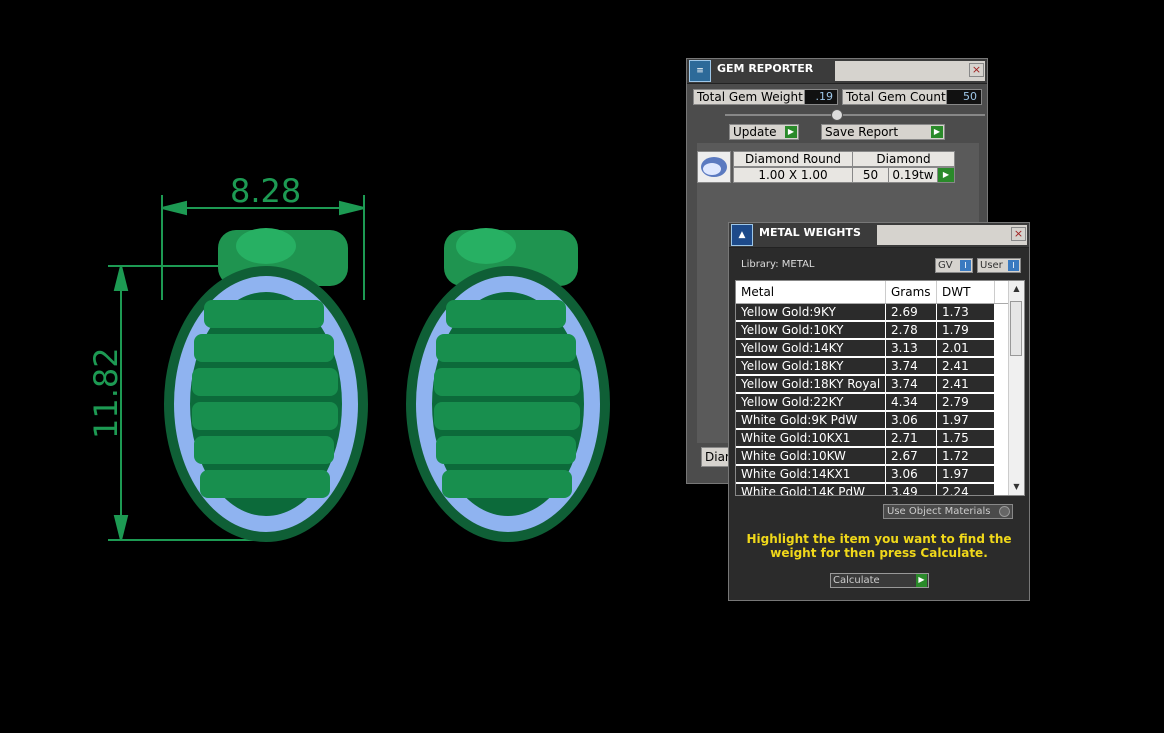 This screenshot has height=733, width=1164. I want to click on save-report-label: Save Report, so click(862, 132).